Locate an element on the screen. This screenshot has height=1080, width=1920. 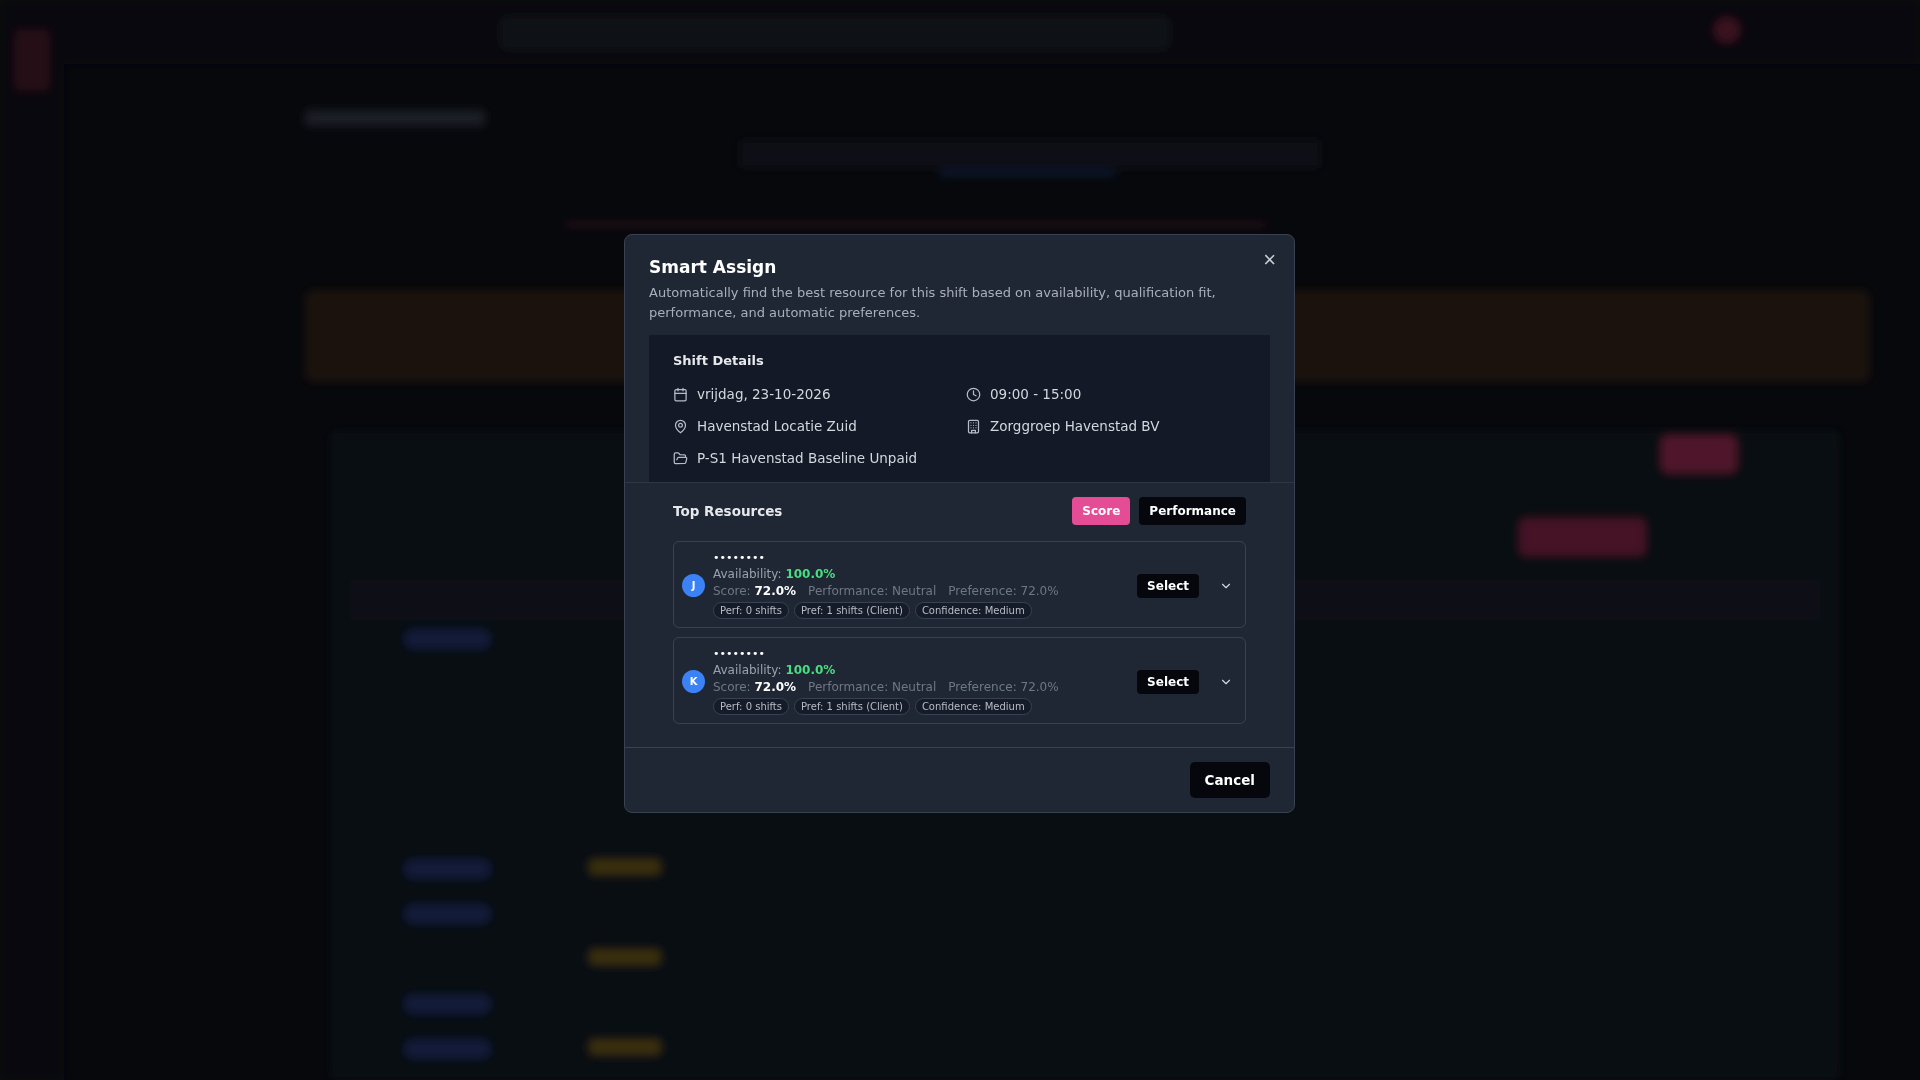
clock-icon is located at coordinates (973, 394).